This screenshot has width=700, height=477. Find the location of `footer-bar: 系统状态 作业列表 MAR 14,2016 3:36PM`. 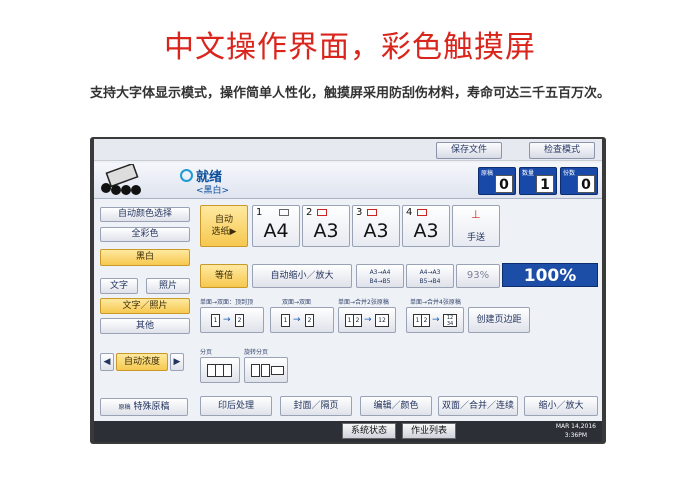

footer-bar: 系统状态 作业列表 MAR 14,2016 3:36PM is located at coordinates (348, 431).